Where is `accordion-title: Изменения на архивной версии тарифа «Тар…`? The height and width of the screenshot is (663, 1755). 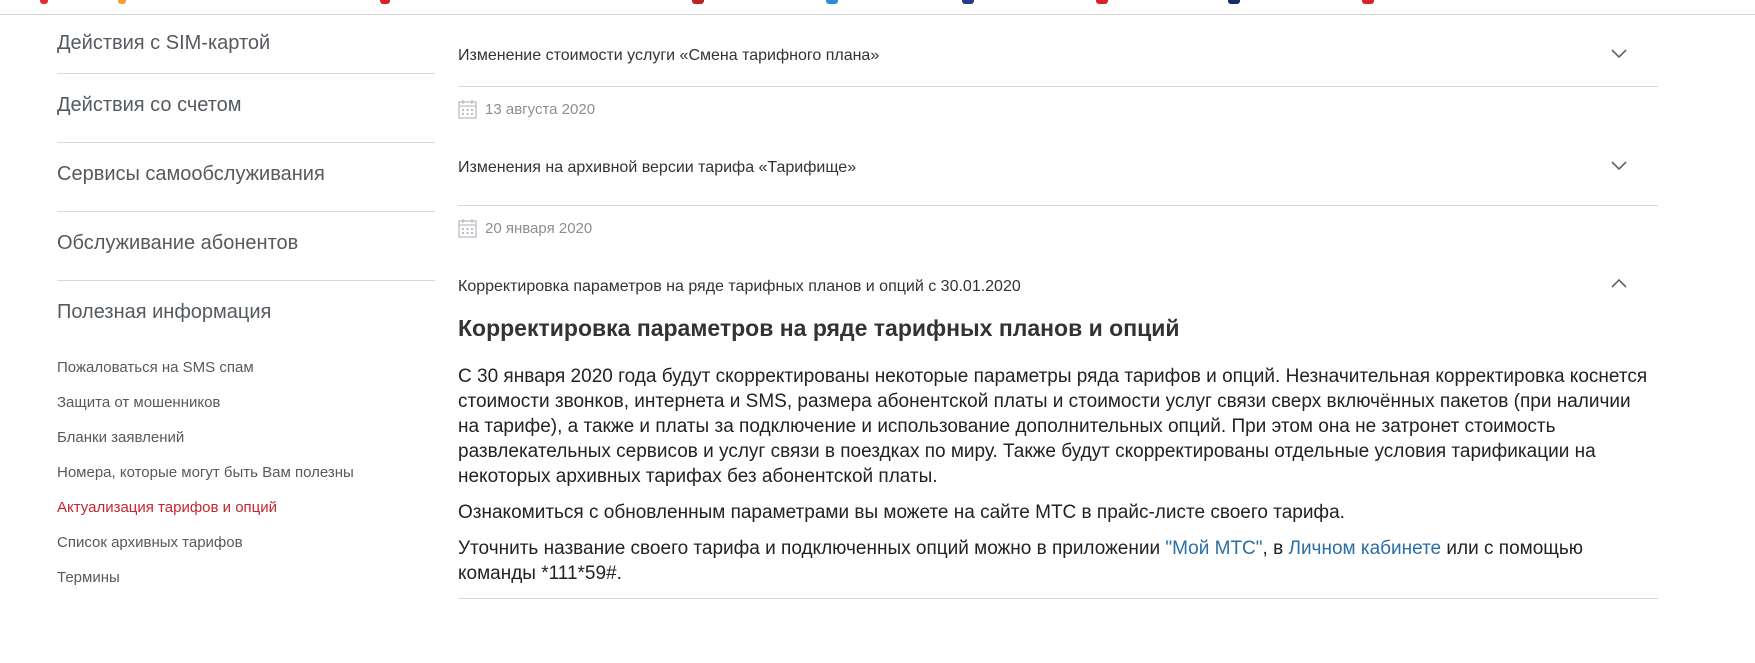 accordion-title: Изменения на архивной версии тарифа «Тар… is located at coordinates (657, 167).